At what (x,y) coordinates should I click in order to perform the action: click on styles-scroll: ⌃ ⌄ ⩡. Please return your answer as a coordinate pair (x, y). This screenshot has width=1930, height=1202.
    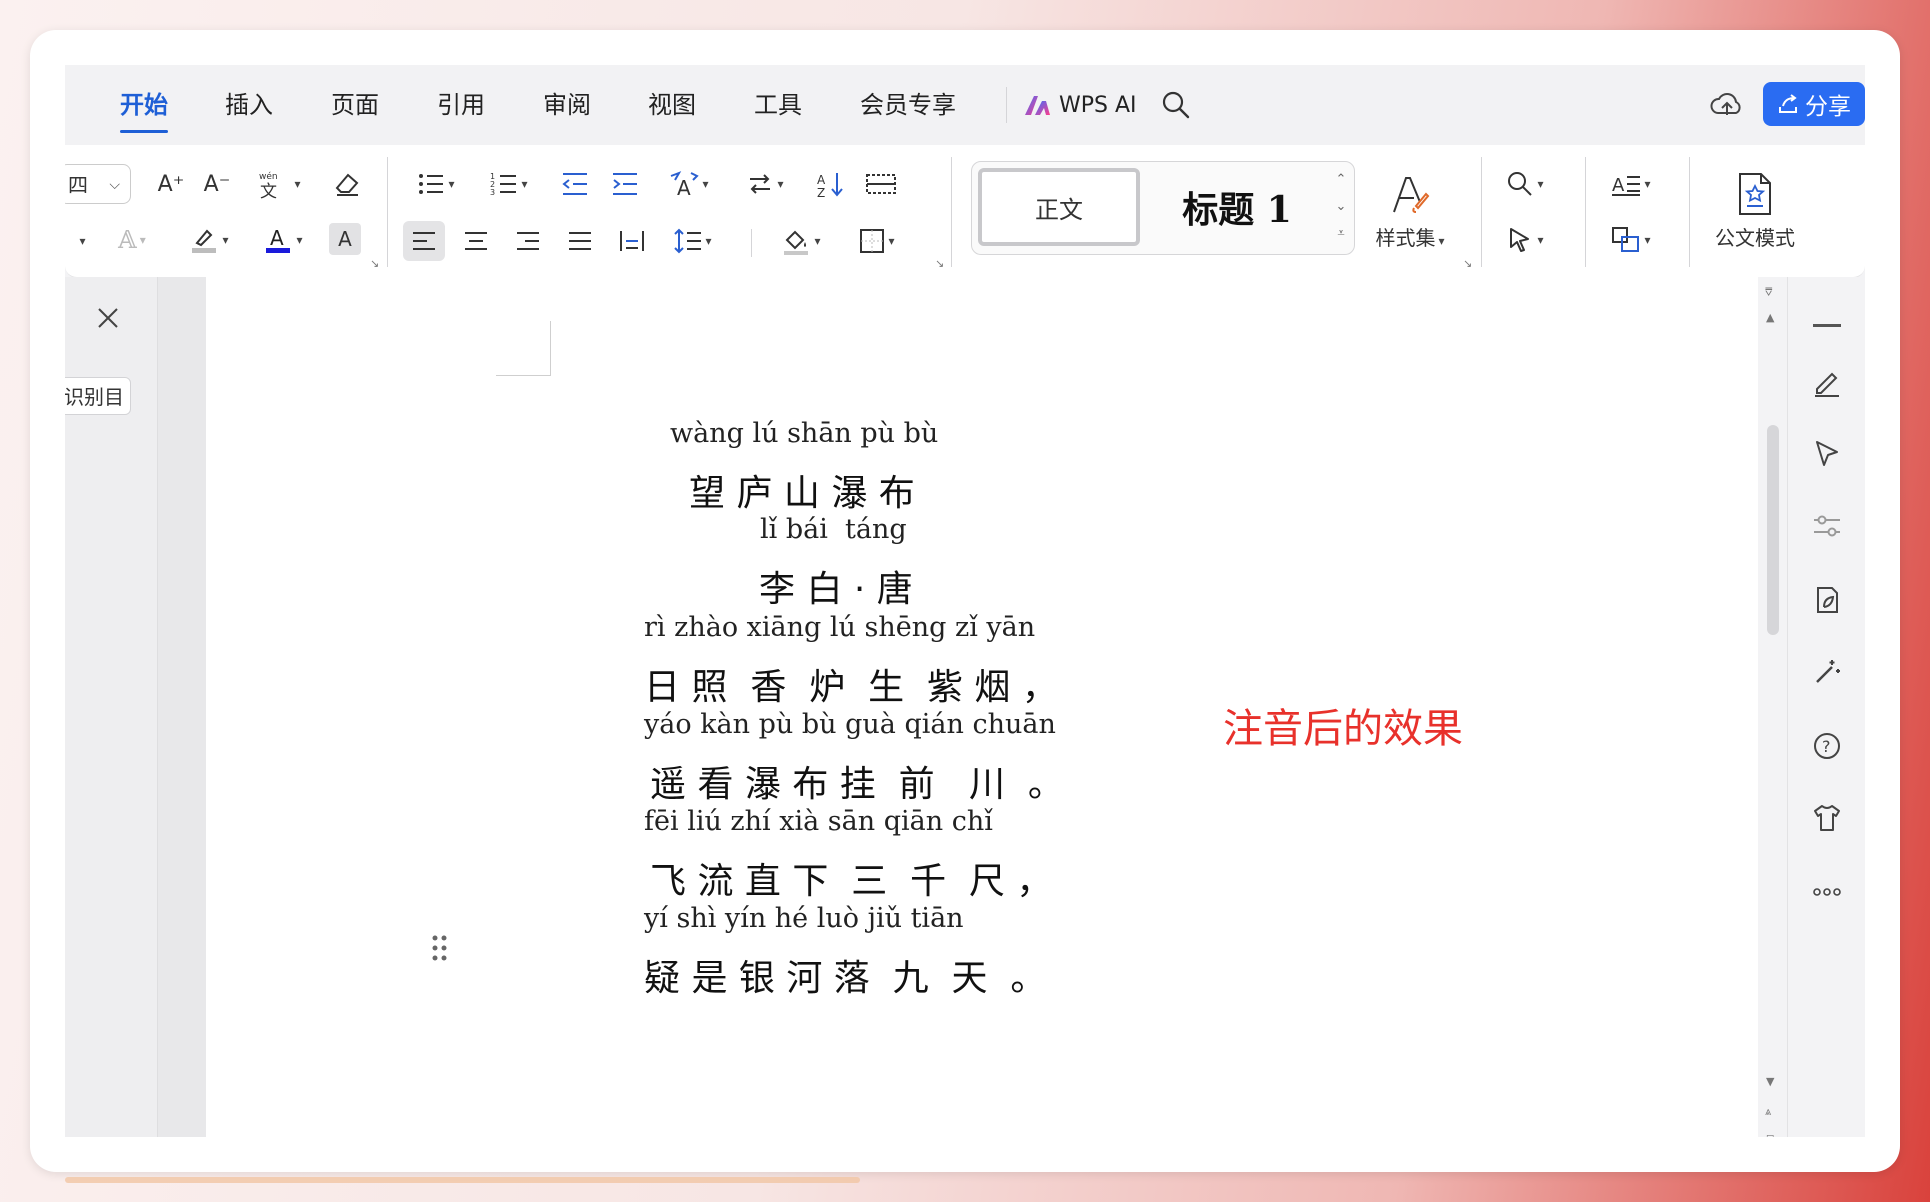
    Looking at the image, I should click on (1341, 208).